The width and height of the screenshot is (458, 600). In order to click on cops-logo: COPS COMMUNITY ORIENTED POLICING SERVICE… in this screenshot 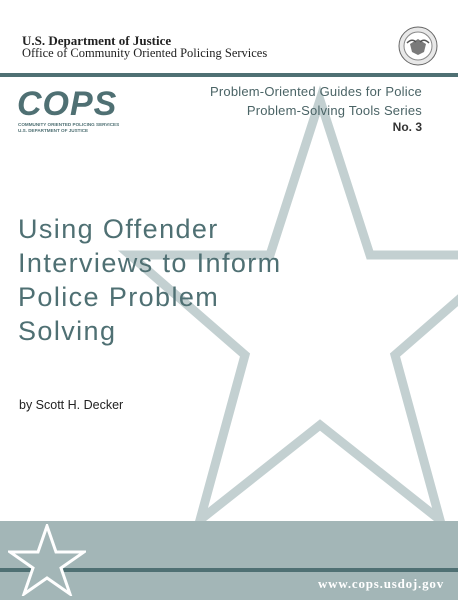, I will do `click(68, 109)`.